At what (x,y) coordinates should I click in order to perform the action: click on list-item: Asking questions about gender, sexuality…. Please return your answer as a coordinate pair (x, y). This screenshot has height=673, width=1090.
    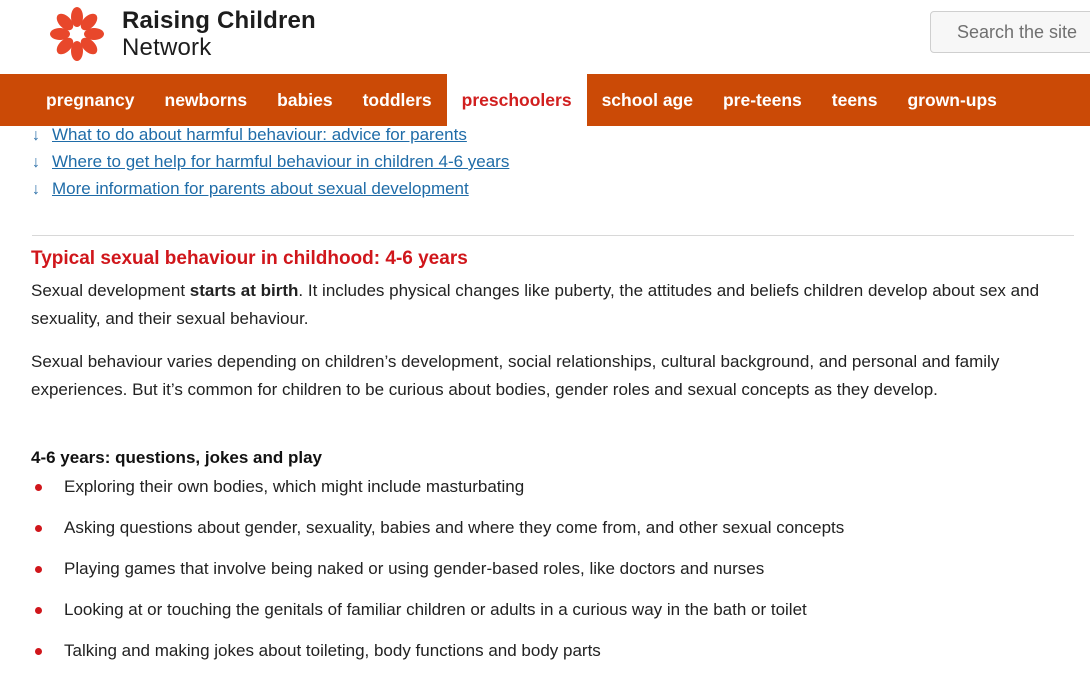
    Looking at the image, I should click on (556, 536).